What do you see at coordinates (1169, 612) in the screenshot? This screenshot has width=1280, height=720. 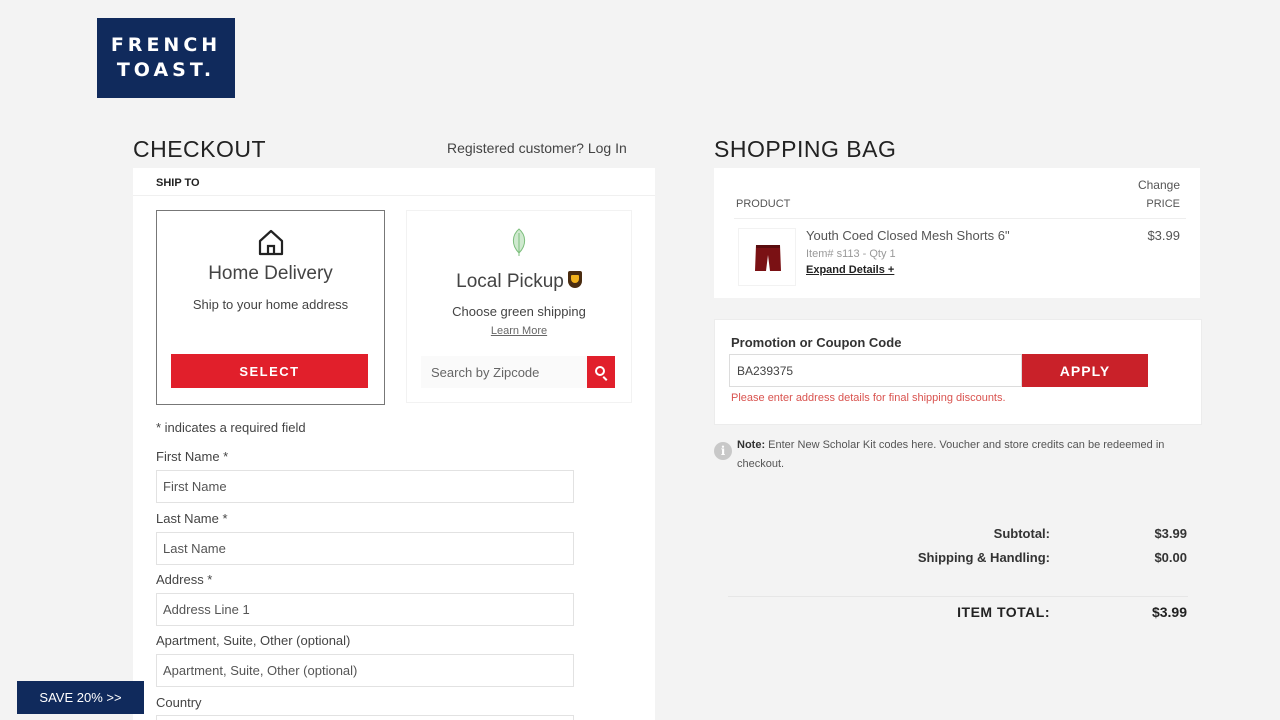 I see `item-total-value: $3.99` at bounding box center [1169, 612].